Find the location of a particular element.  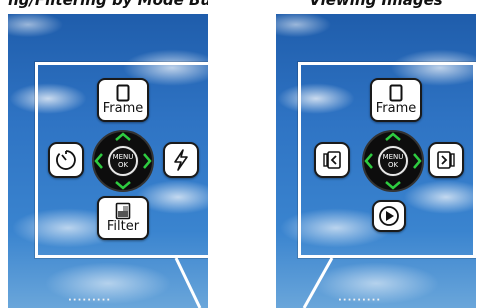

playback-button is located at coordinates (389, 216).